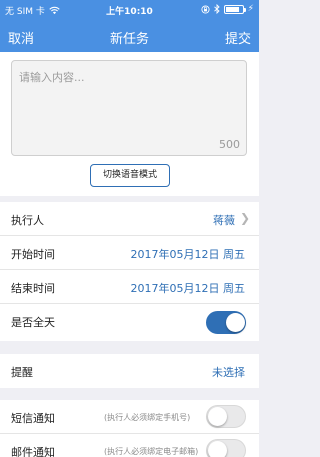 This screenshot has height=457, width=320. I want to click on bluetooth-icon, so click(216, 9).